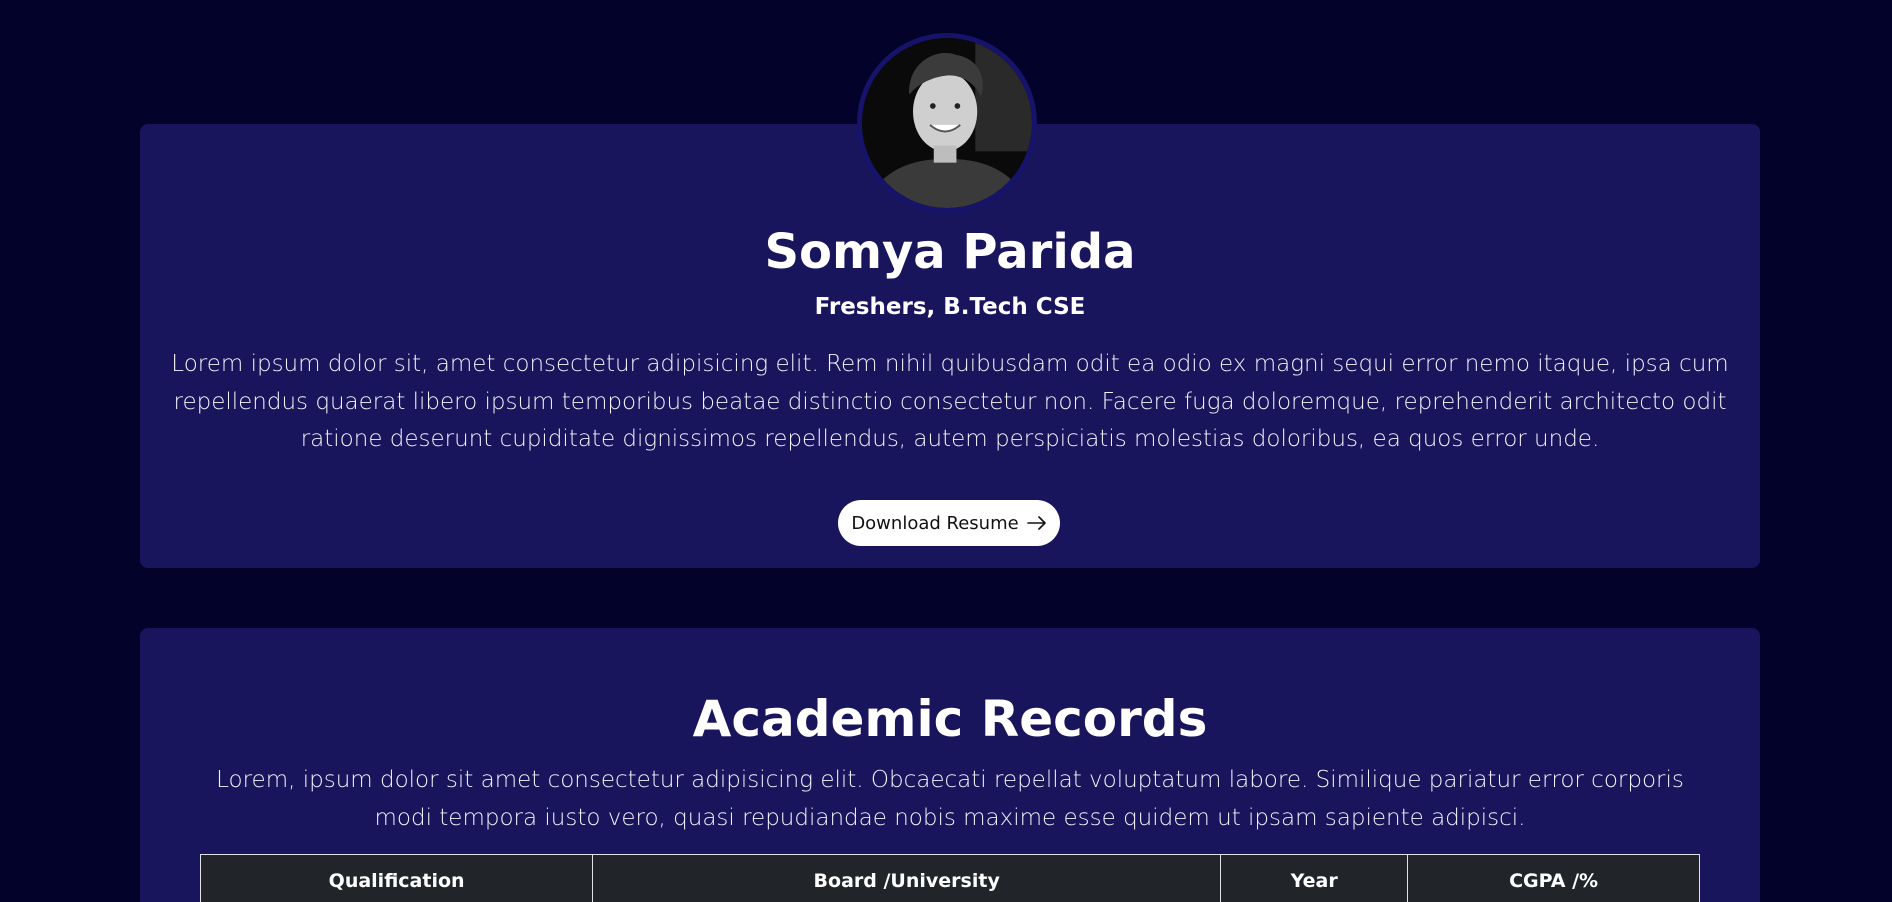 This screenshot has width=1892, height=902. I want to click on arrow-right-icon, so click(1036, 523).